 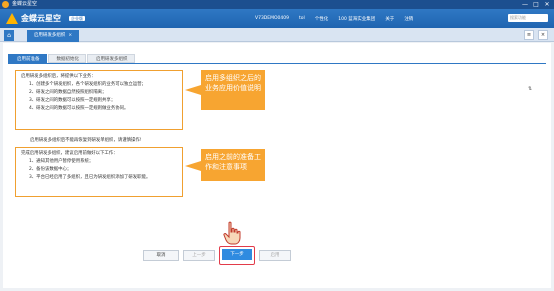 What do you see at coordinates (9, 35) in the screenshot?
I see `home-icon: ⌂` at bounding box center [9, 35].